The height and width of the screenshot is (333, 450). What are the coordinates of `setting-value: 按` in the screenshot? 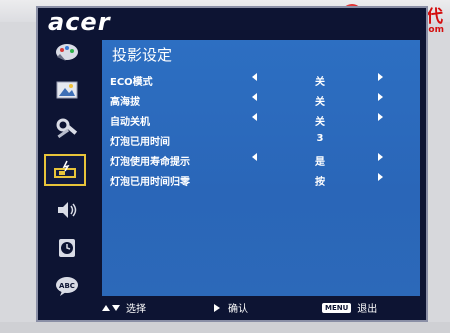 It's located at (320, 182).